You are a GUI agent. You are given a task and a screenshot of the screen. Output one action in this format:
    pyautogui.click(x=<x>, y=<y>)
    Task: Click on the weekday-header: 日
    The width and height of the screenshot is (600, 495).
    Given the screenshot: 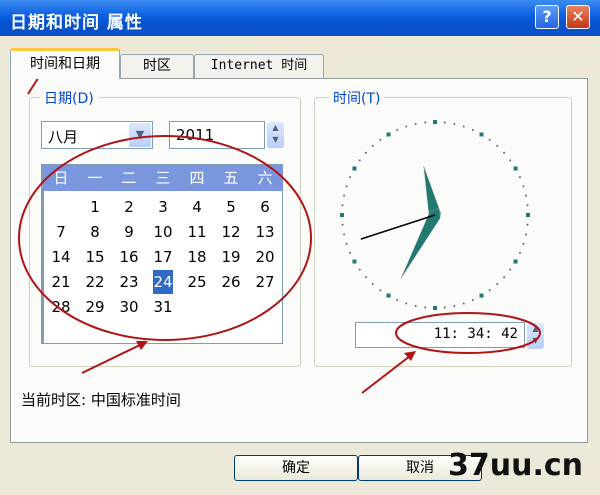 What is the action you would take?
    pyautogui.click(x=61, y=178)
    